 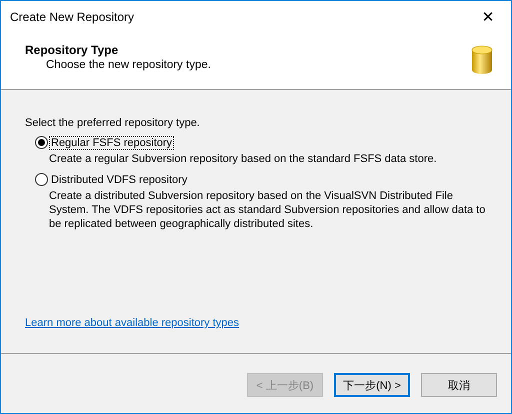 I want to click on window-title: Create New Repository, so click(x=72, y=17).